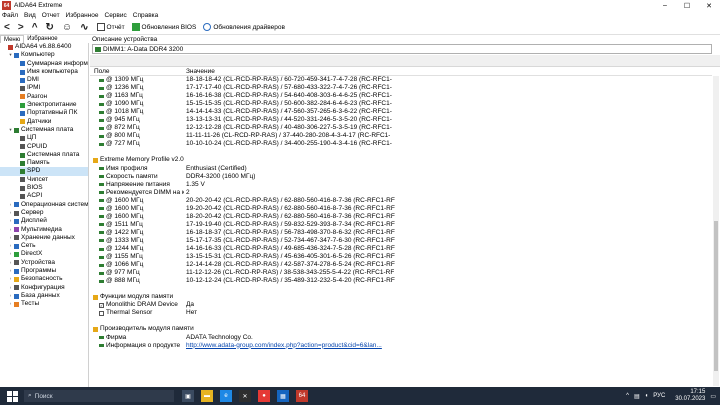 The image size is (720, 405). What do you see at coordinates (687, 5) in the screenshot?
I see `maximize-button: ☐` at bounding box center [687, 5].